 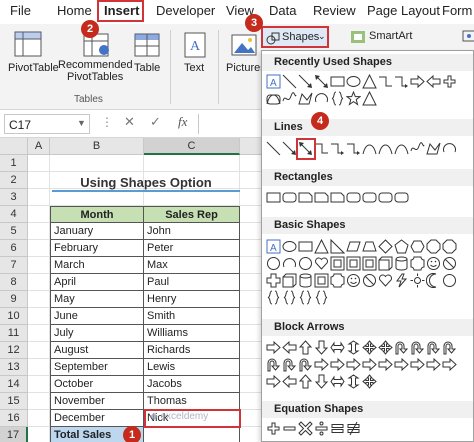 What do you see at coordinates (28, 45) in the screenshot?
I see `pivottable-button` at bounding box center [28, 45].